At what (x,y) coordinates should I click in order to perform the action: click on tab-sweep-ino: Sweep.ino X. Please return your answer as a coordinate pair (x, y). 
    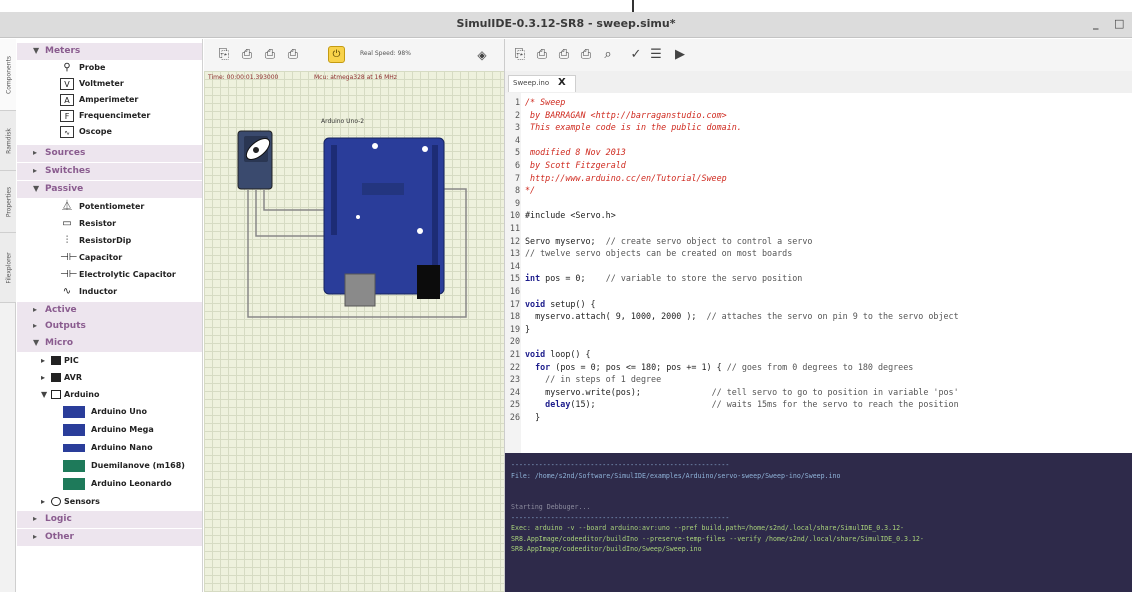
    Looking at the image, I should click on (542, 83).